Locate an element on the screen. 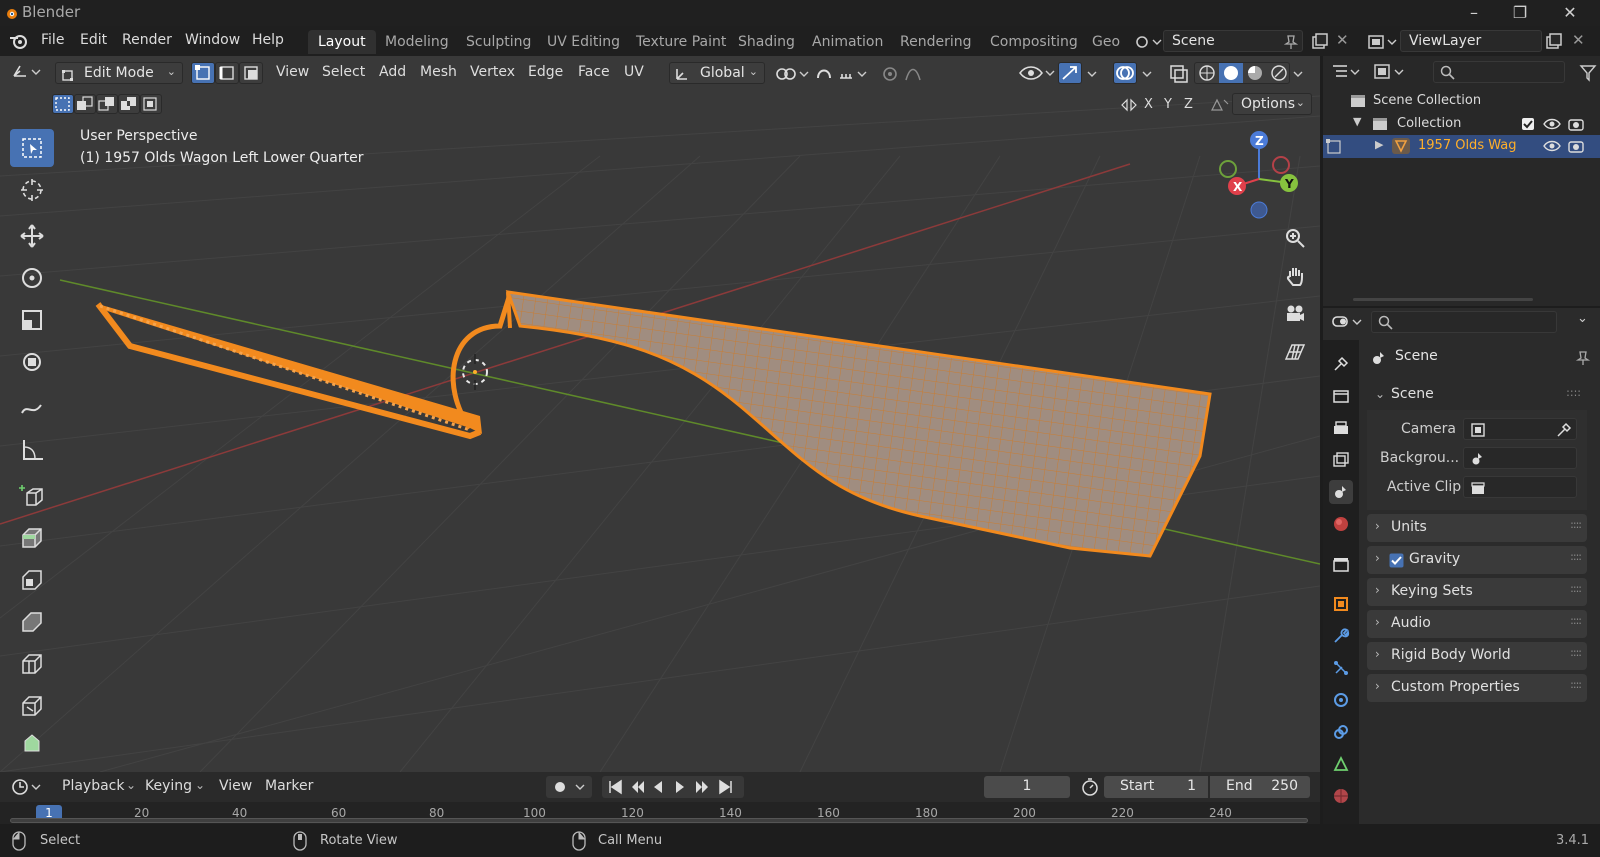 The height and width of the screenshot is (857, 1600). menu-window: Window is located at coordinates (212, 40).